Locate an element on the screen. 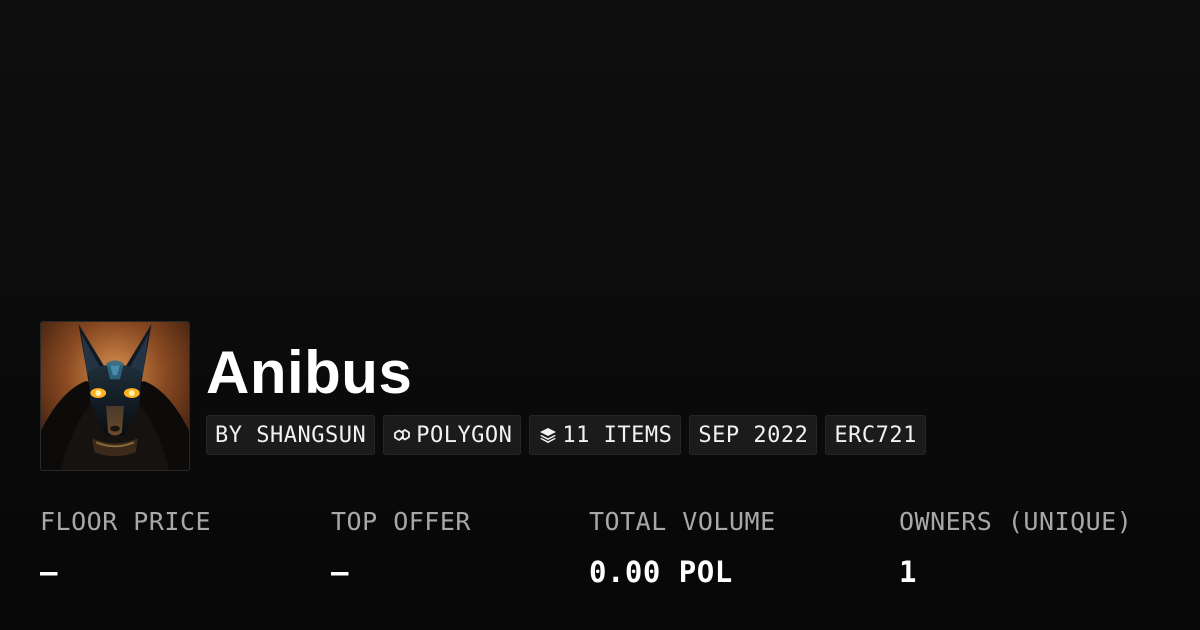 This screenshot has height=630, width=1200. anubis-portrait-image is located at coordinates (115, 396).